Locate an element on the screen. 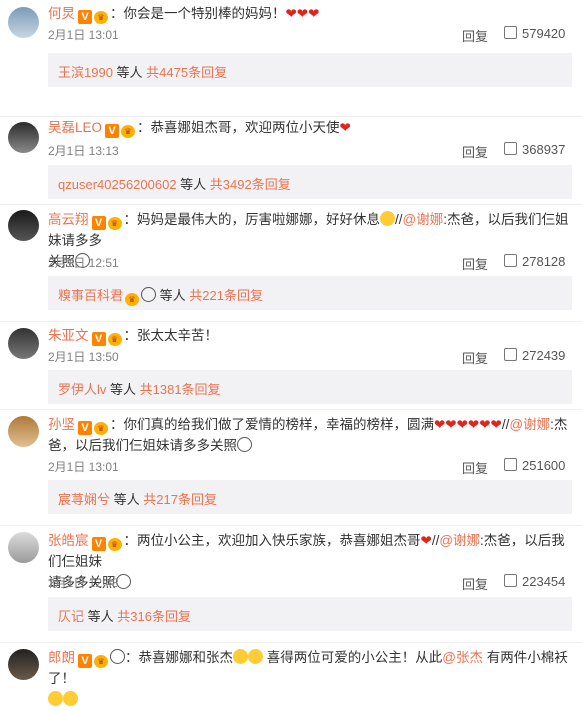 This screenshot has height=710, width=582. like-count: 272439 is located at coordinates (544, 355).